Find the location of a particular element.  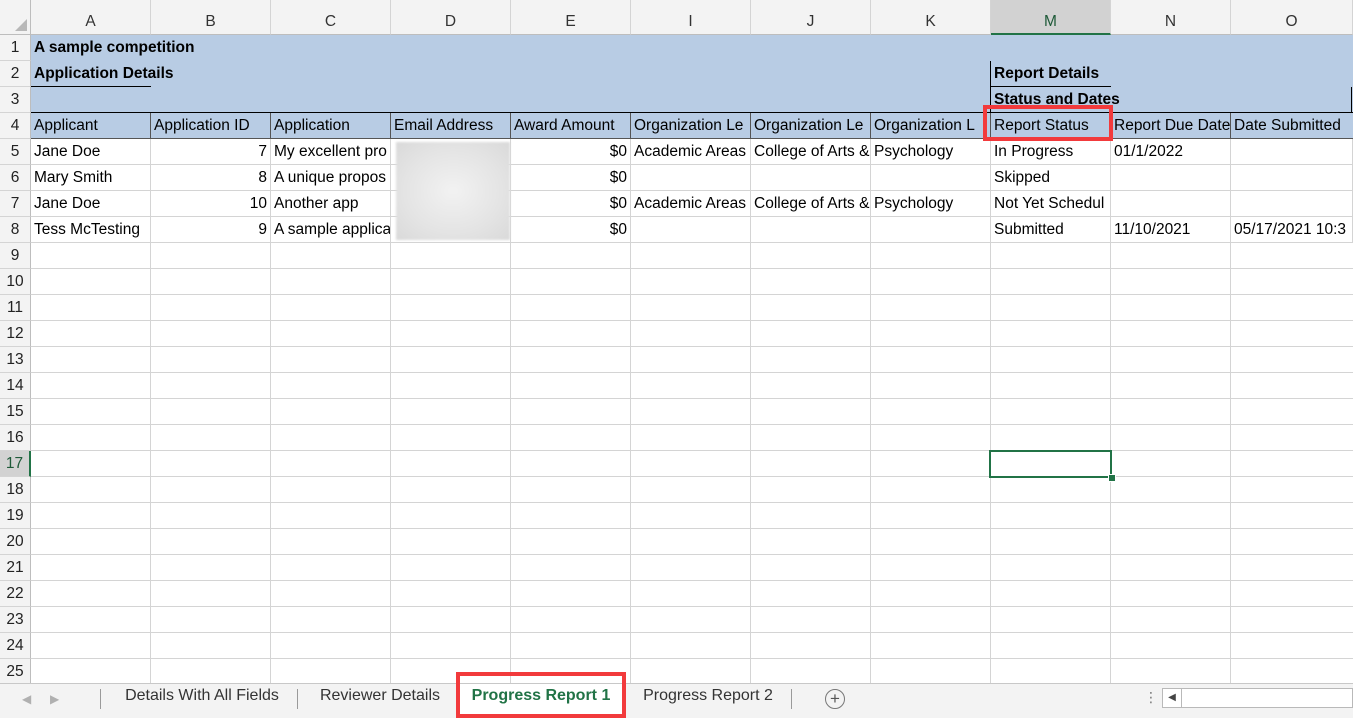

select-all-corner is located at coordinates (15, 17).